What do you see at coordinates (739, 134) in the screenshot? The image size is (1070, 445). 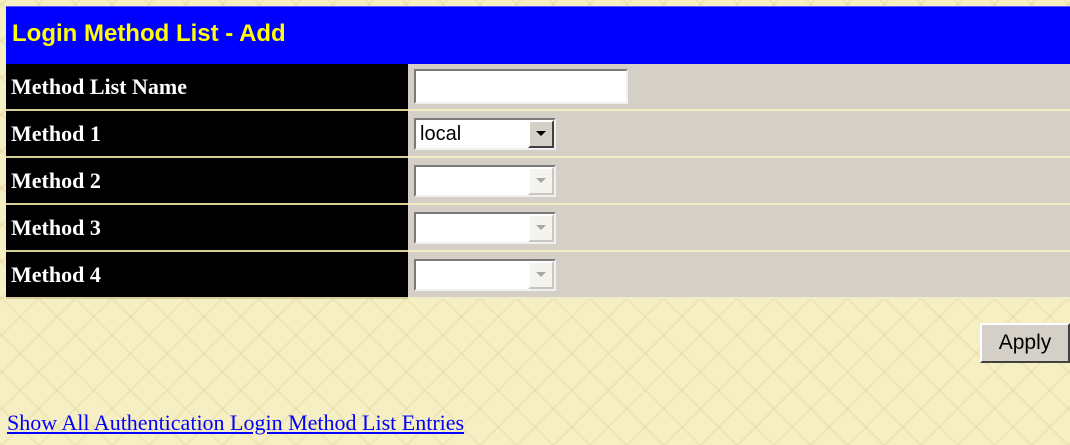 I see `method-1-value-cell: local` at bounding box center [739, 134].